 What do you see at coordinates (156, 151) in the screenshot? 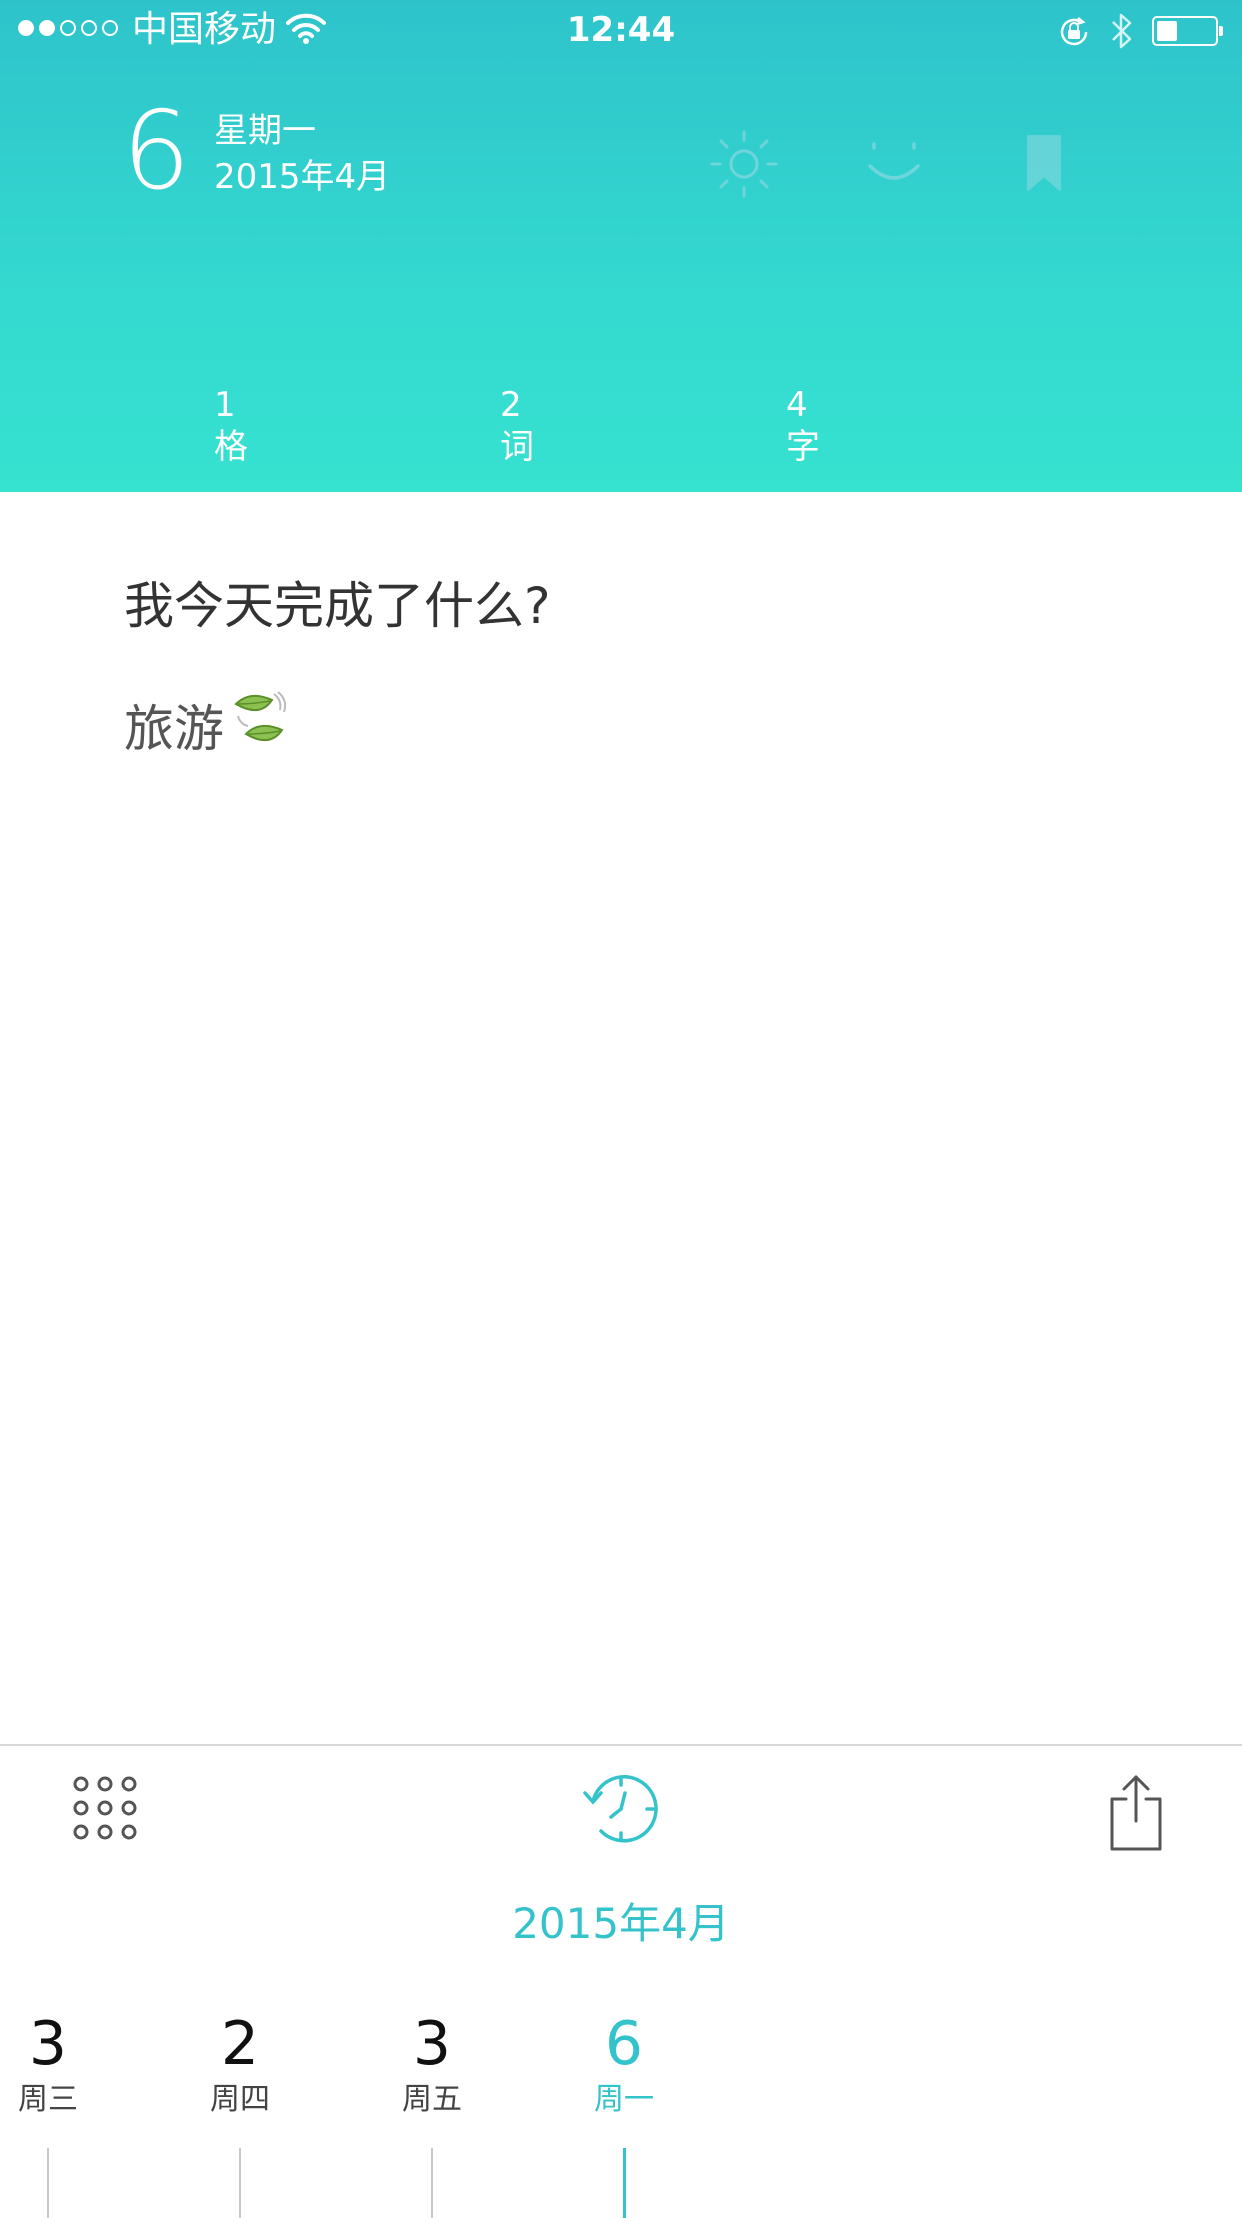
I see `date-day: 6` at bounding box center [156, 151].